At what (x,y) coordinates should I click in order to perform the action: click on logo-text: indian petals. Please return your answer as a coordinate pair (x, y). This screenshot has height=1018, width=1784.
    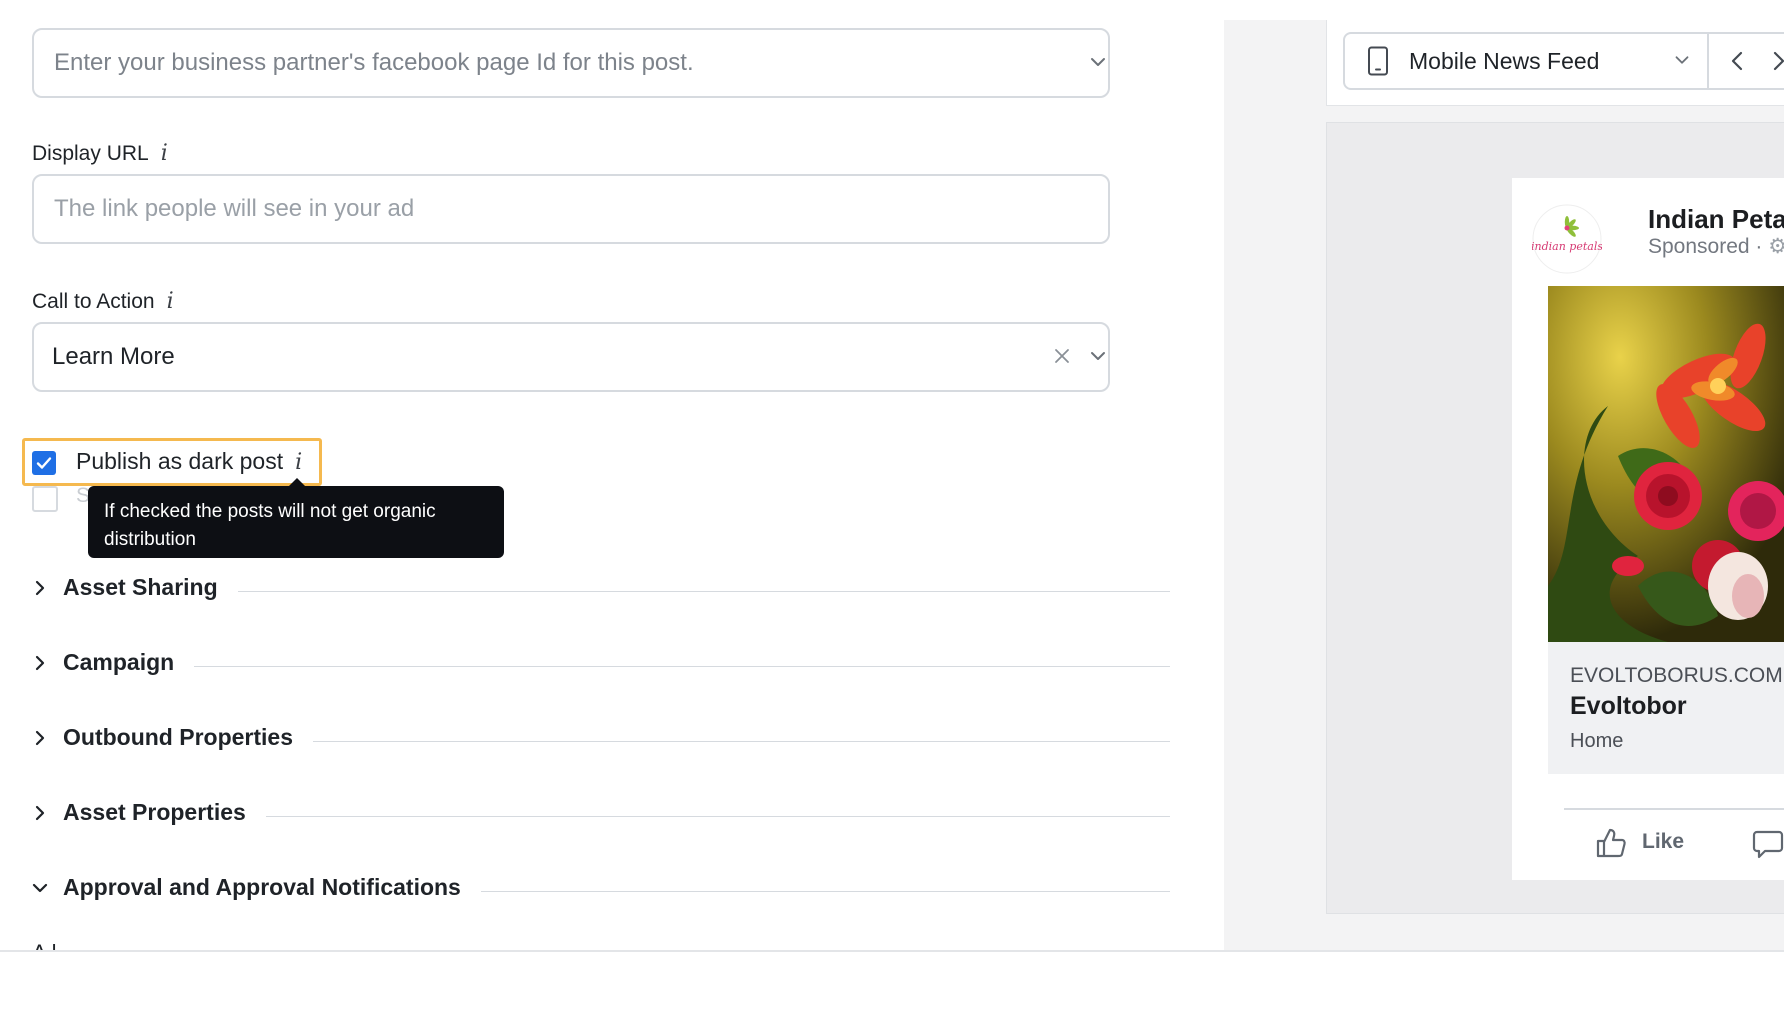
    Looking at the image, I should click on (1567, 246).